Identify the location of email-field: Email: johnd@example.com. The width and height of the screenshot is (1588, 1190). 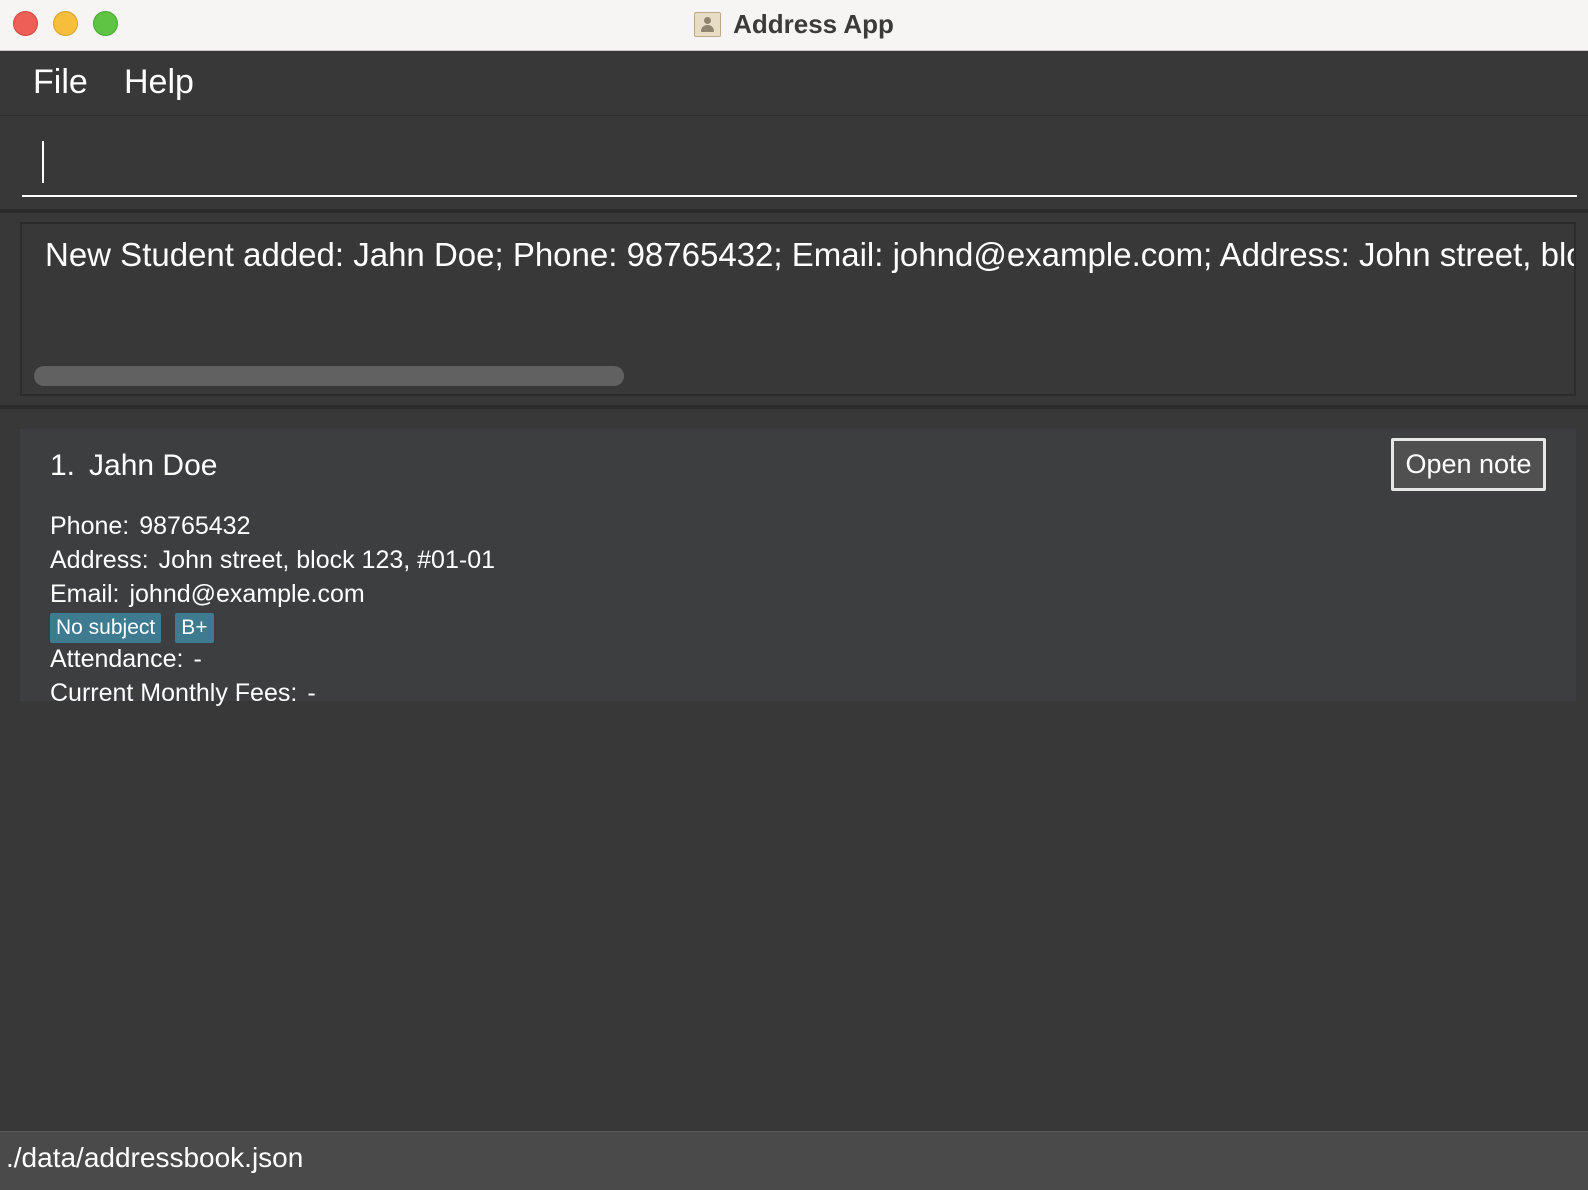
(207, 594).